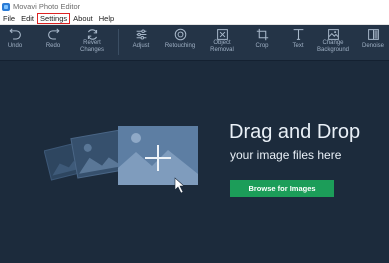  What do you see at coordinates (6, 6) in the screenshot?
I see `app-logo-icon` at bounding box center [6, 6].